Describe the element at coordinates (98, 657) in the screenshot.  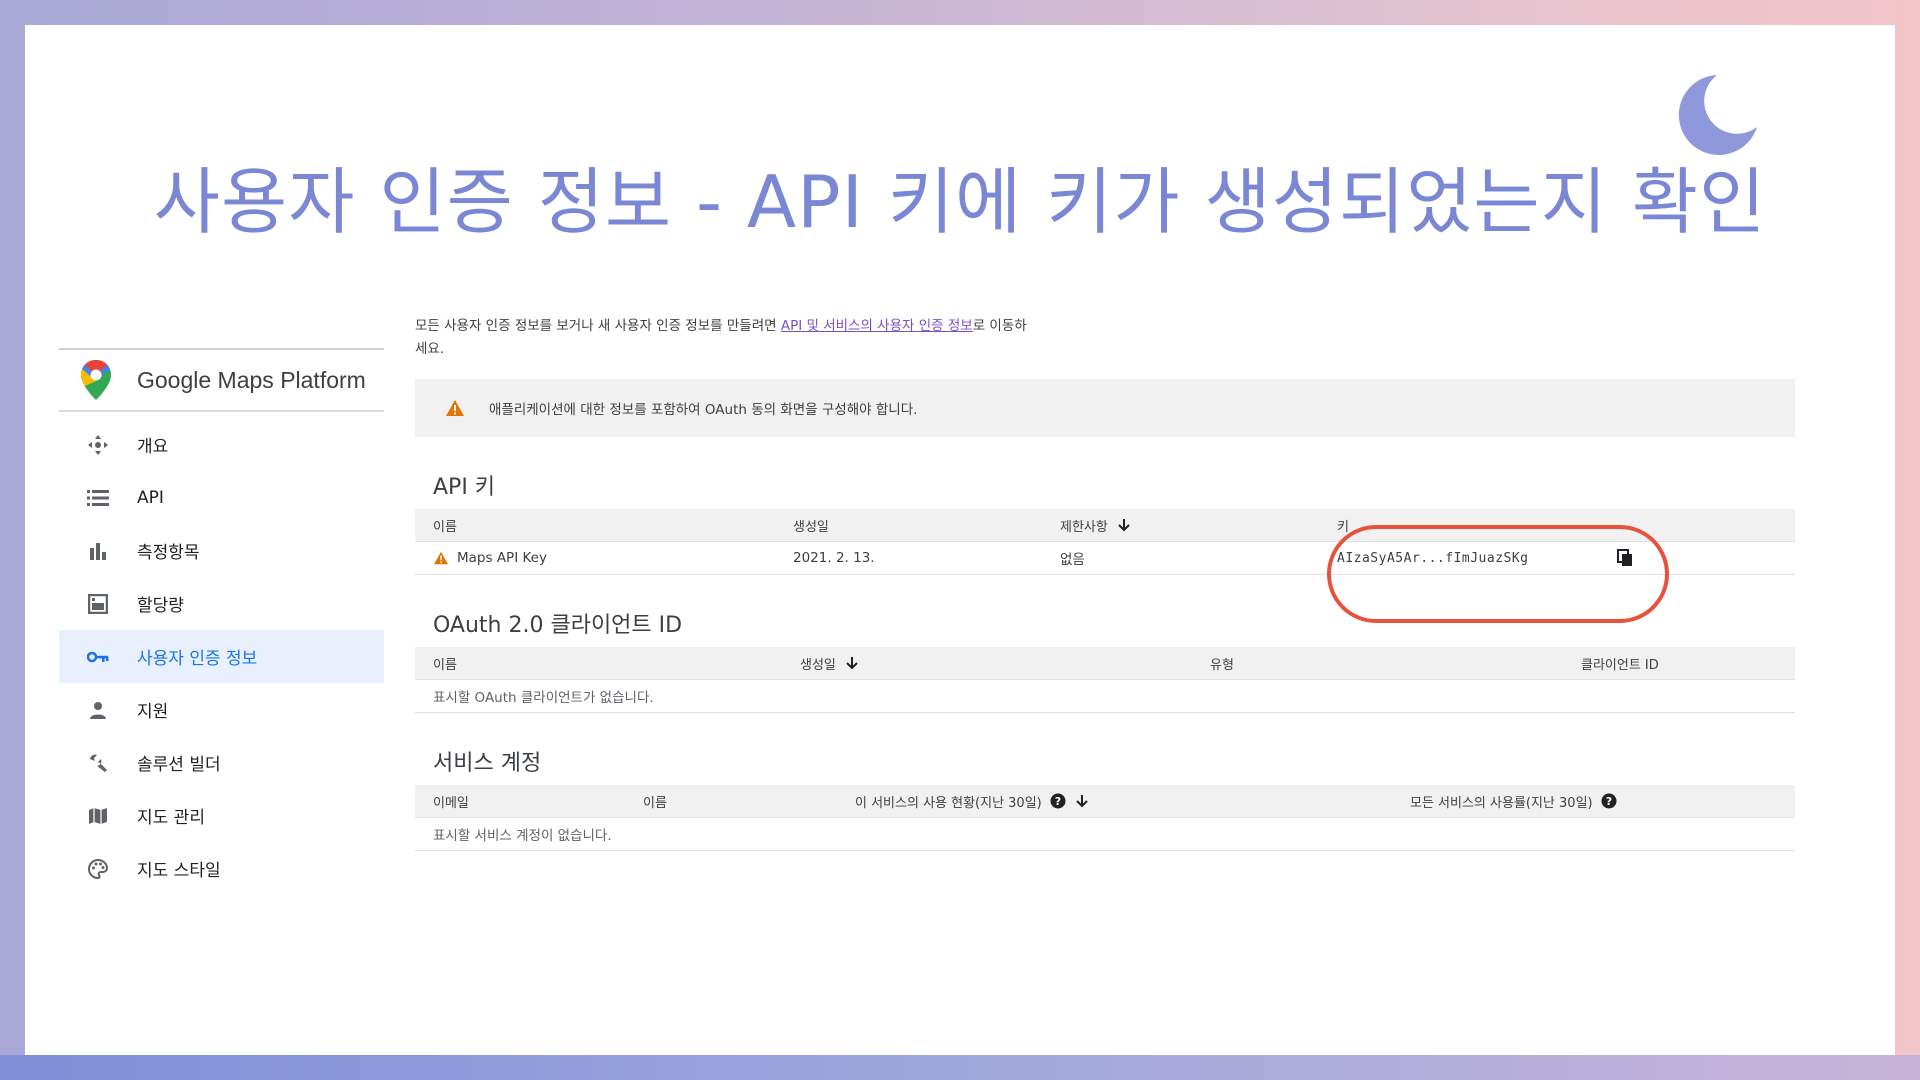
I see `key-icon` at that location.